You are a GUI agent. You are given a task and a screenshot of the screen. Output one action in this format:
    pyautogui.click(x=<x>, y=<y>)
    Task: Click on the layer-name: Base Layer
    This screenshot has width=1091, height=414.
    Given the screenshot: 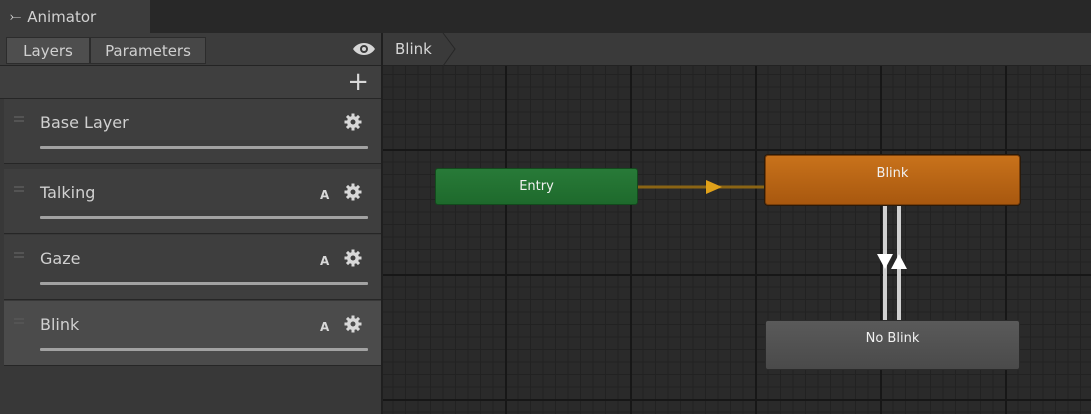 What is the action you would take?
    pyautogui.click(x=84, y=122)
    